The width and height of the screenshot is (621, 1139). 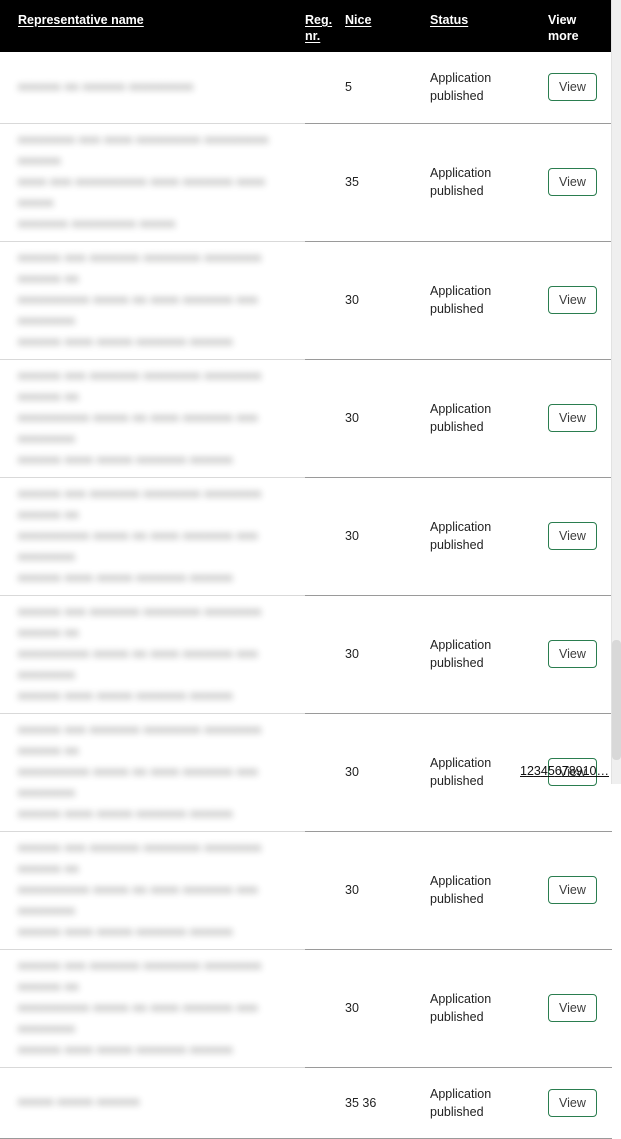 I want to click on representative-name-redacted: nnnnnn nn nnnnnn nnnnnnnnn, so click(x=106, y=86).